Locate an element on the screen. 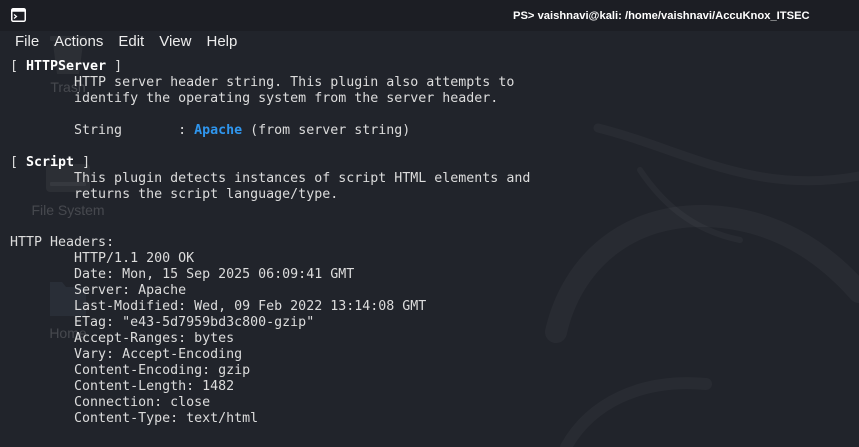  headers-title-text: HTTP Headers: is located at coordinates (62, 242).